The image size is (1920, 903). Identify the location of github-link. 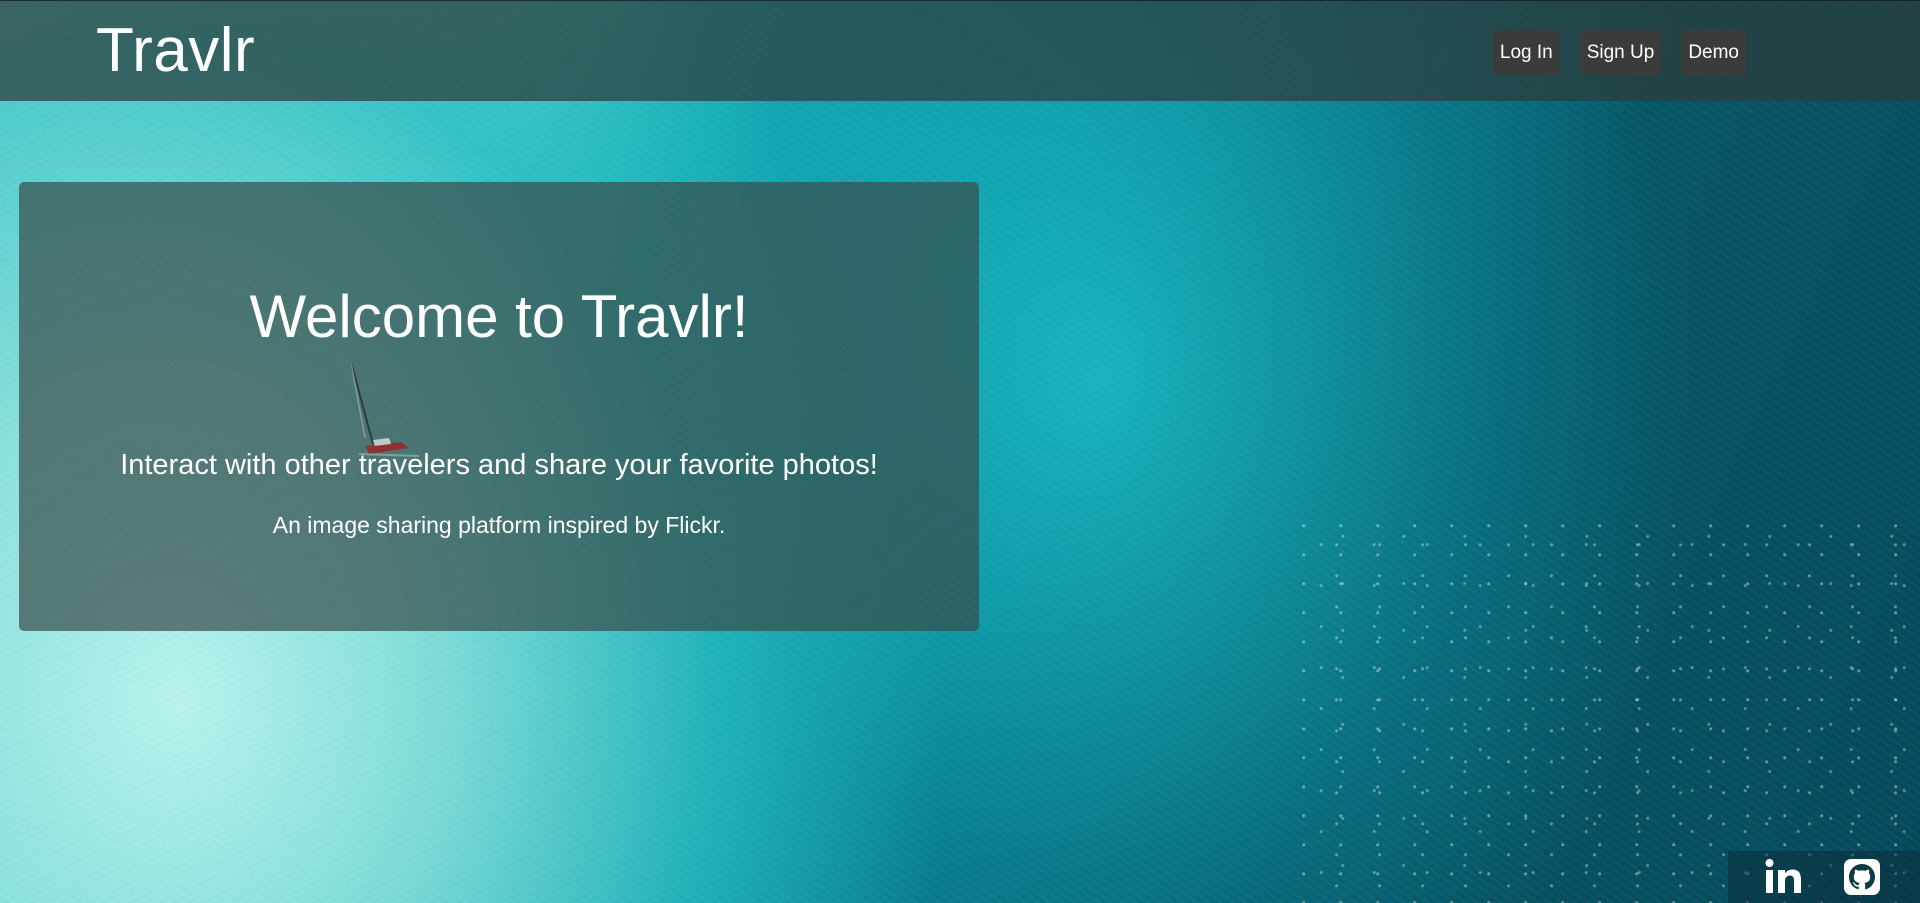
(1862, 879).